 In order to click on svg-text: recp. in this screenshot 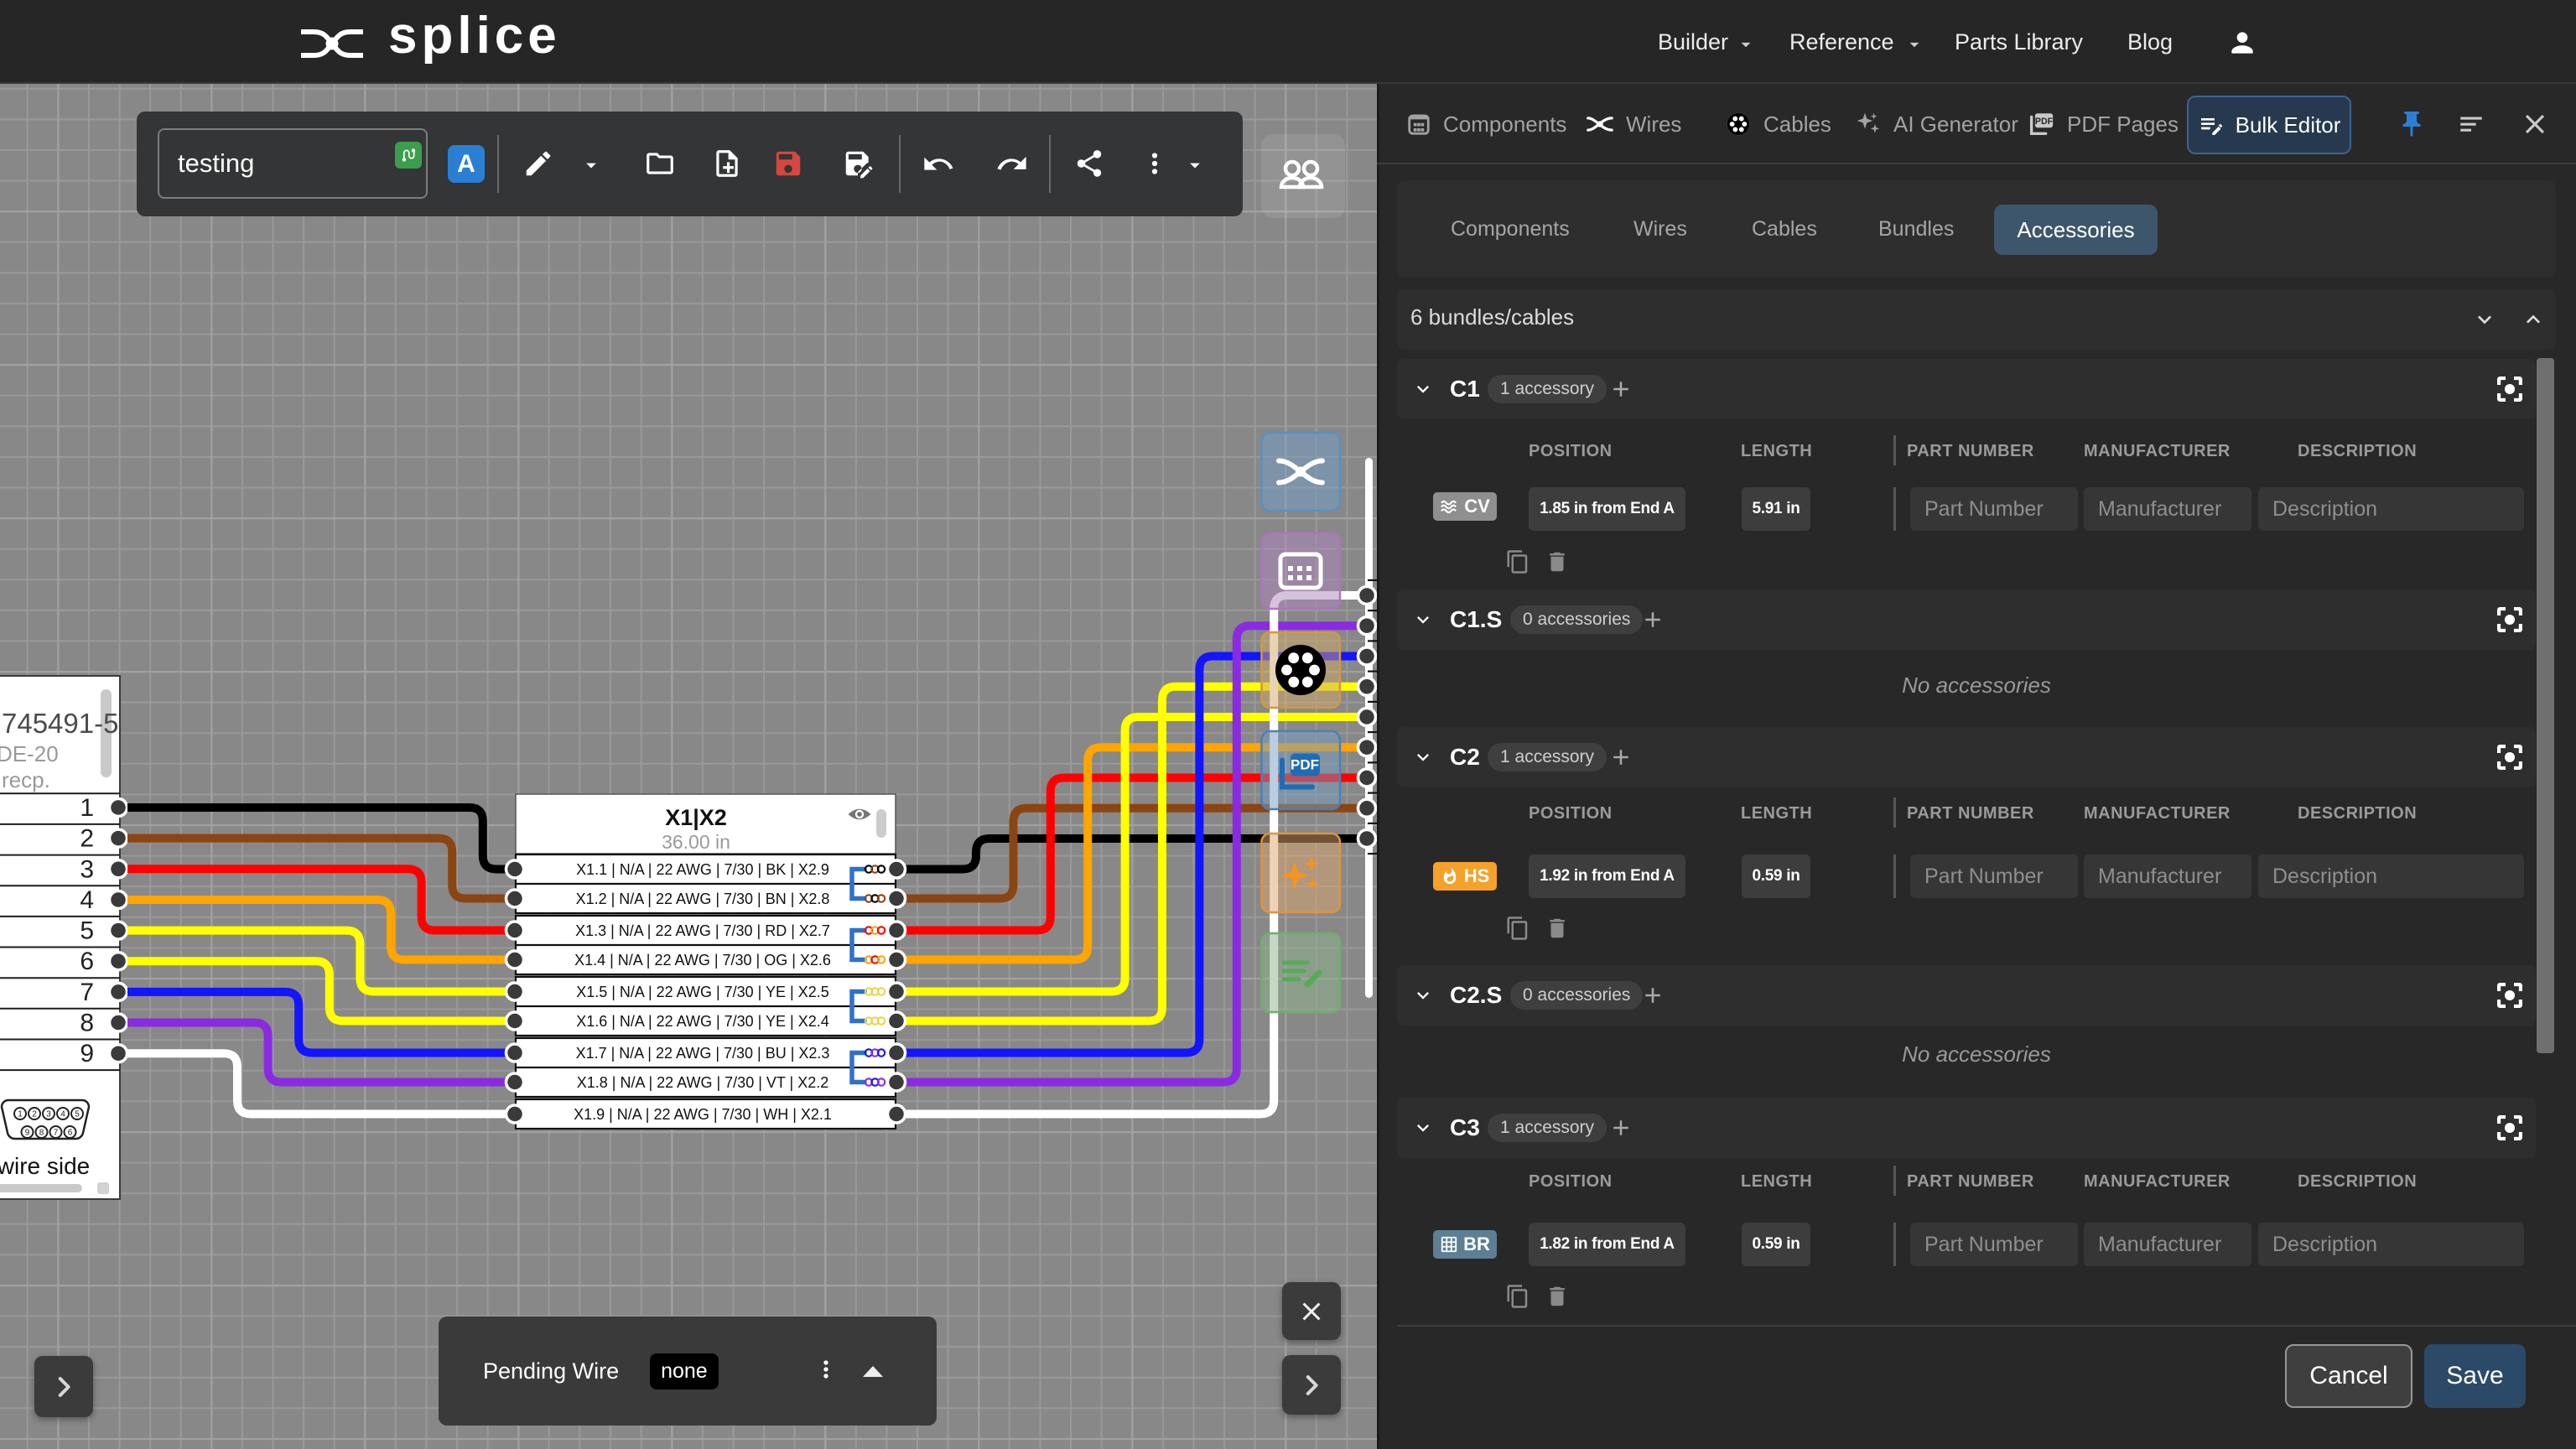, I will do `click(26, 779)`.